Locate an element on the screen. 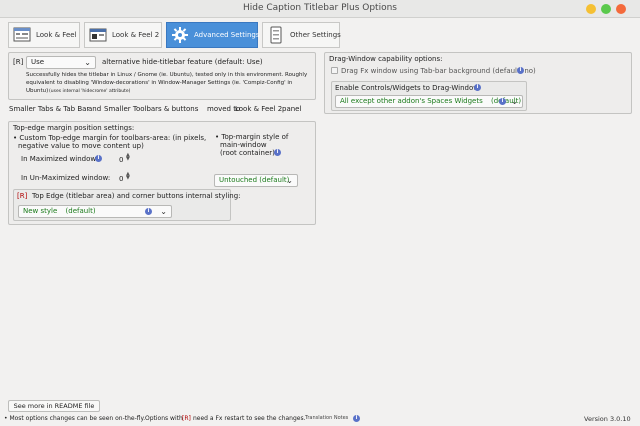 Image resolution: width=640 pixels, height=426 pixels. maximize-button is located at coordinates (606, 9).